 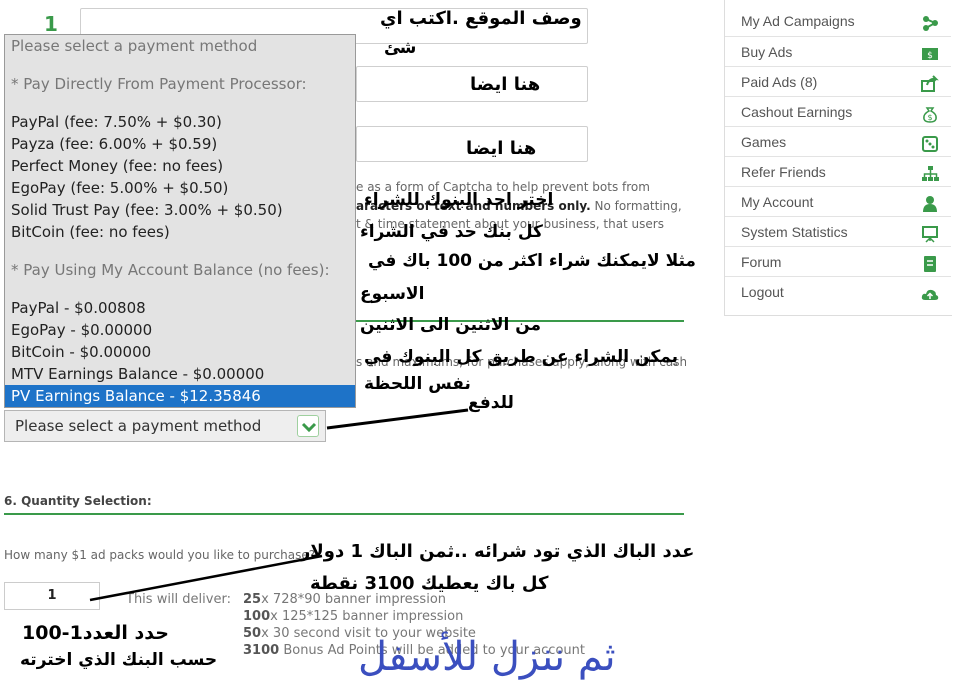 What do you see at coordinates (451, 232) in the screenshot?
I see `annotation-bank-limit: كل بنك حد في الشراء` at bounding box center [451, 232].